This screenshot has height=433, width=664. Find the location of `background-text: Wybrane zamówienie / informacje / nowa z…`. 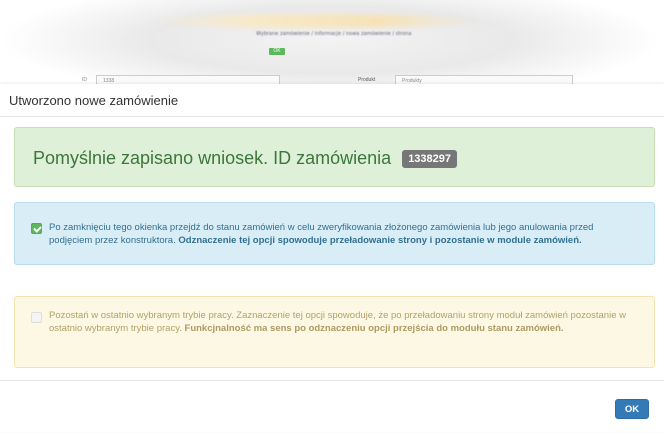

background-text: Wybrane zamówienie / informacje / nowa z… is located at coordinates (334, 34).